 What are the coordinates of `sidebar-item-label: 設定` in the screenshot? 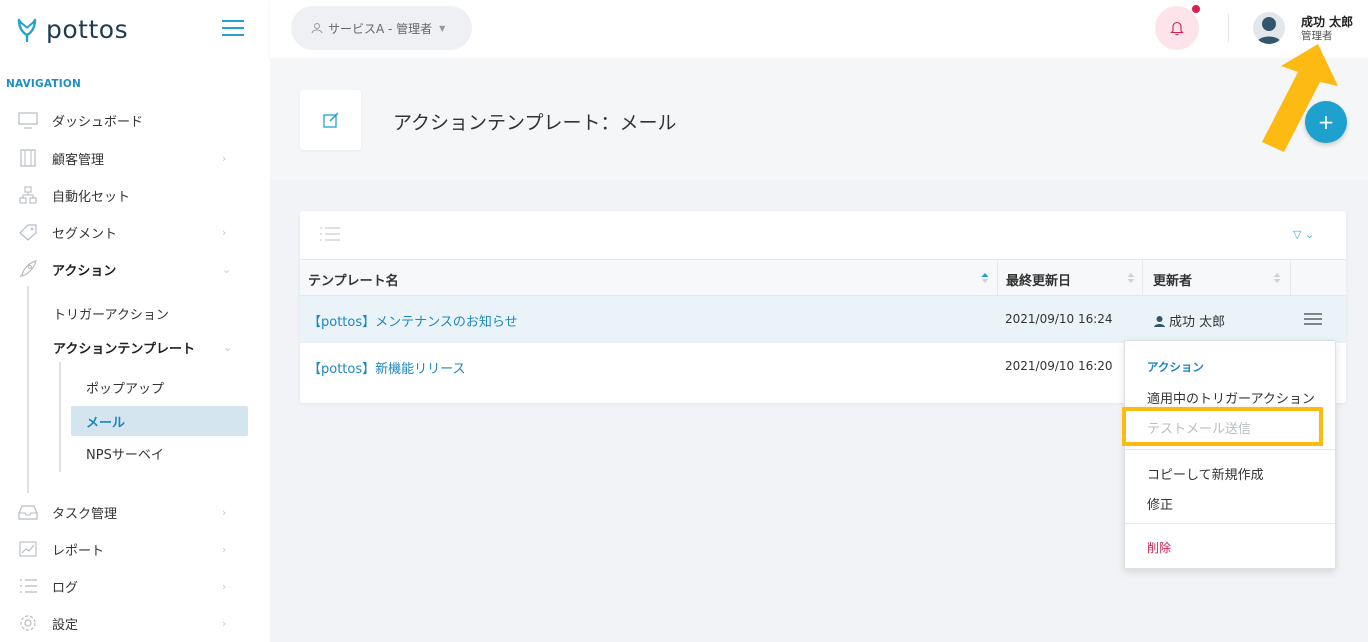 It's located at (65, 625).